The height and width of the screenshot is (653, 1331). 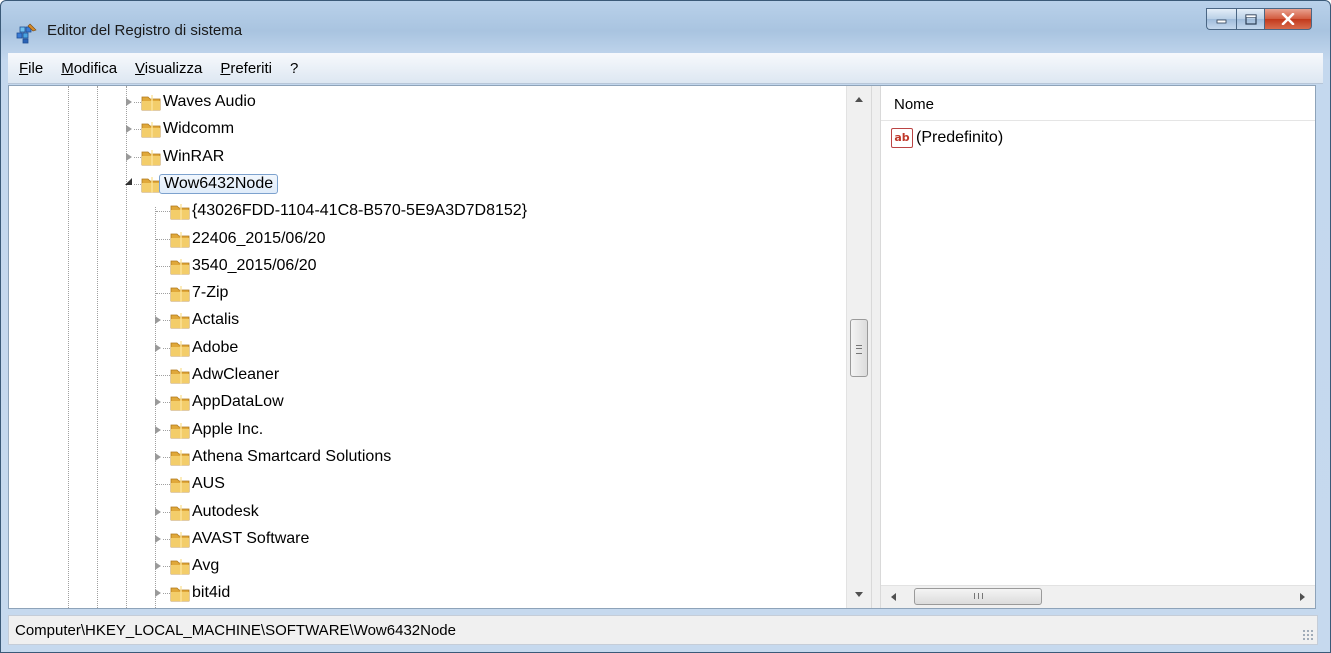 I want to click on tree-item: AdwCleaner, so click(x=431, y=375).